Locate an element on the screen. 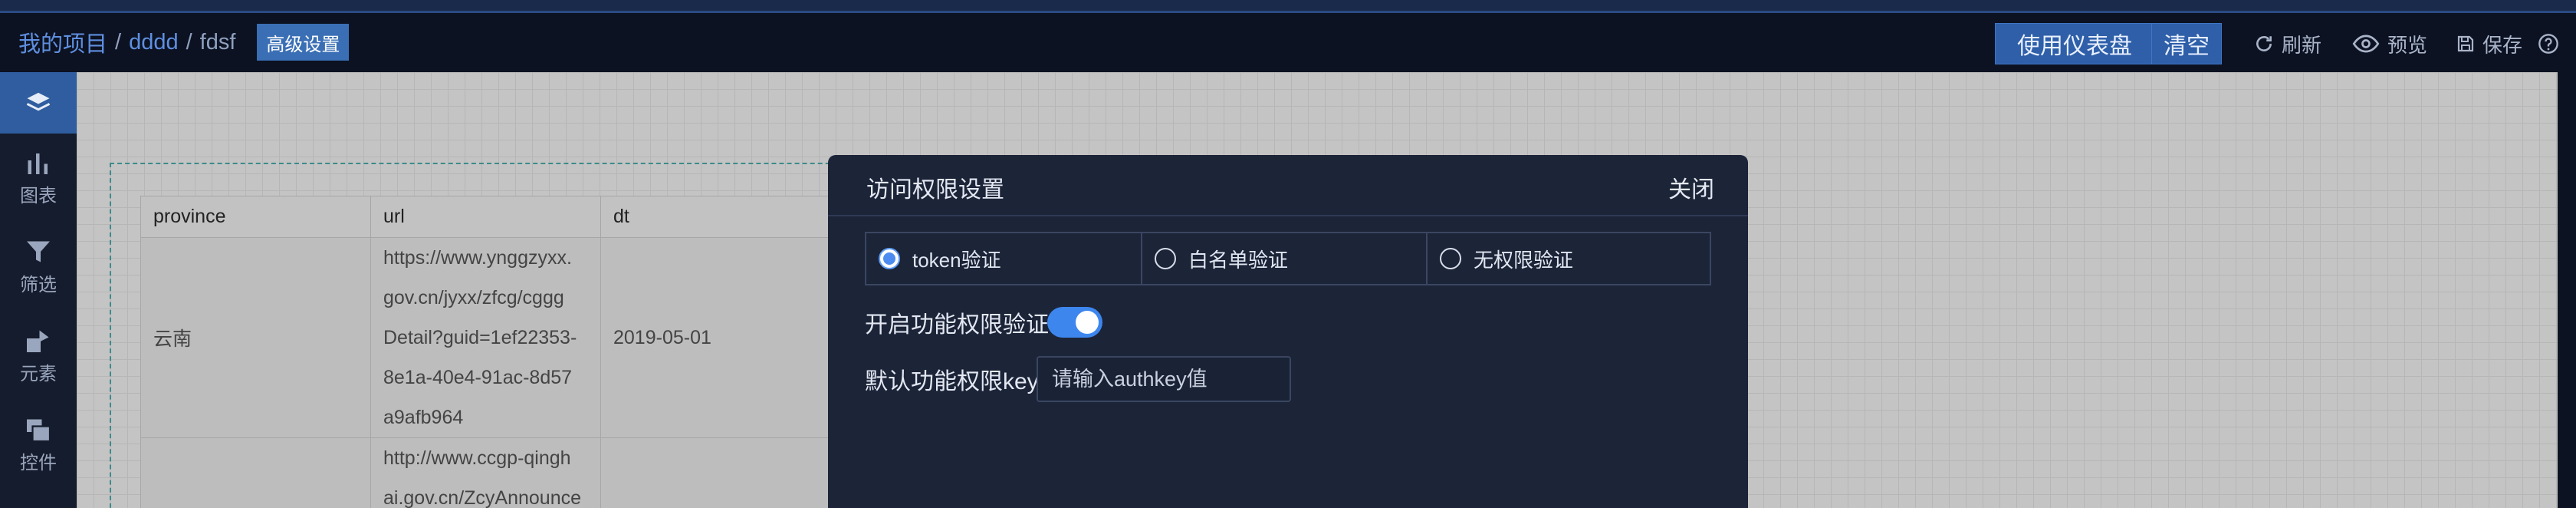  cell-province: 云南 is located at coordinates (255, 337).